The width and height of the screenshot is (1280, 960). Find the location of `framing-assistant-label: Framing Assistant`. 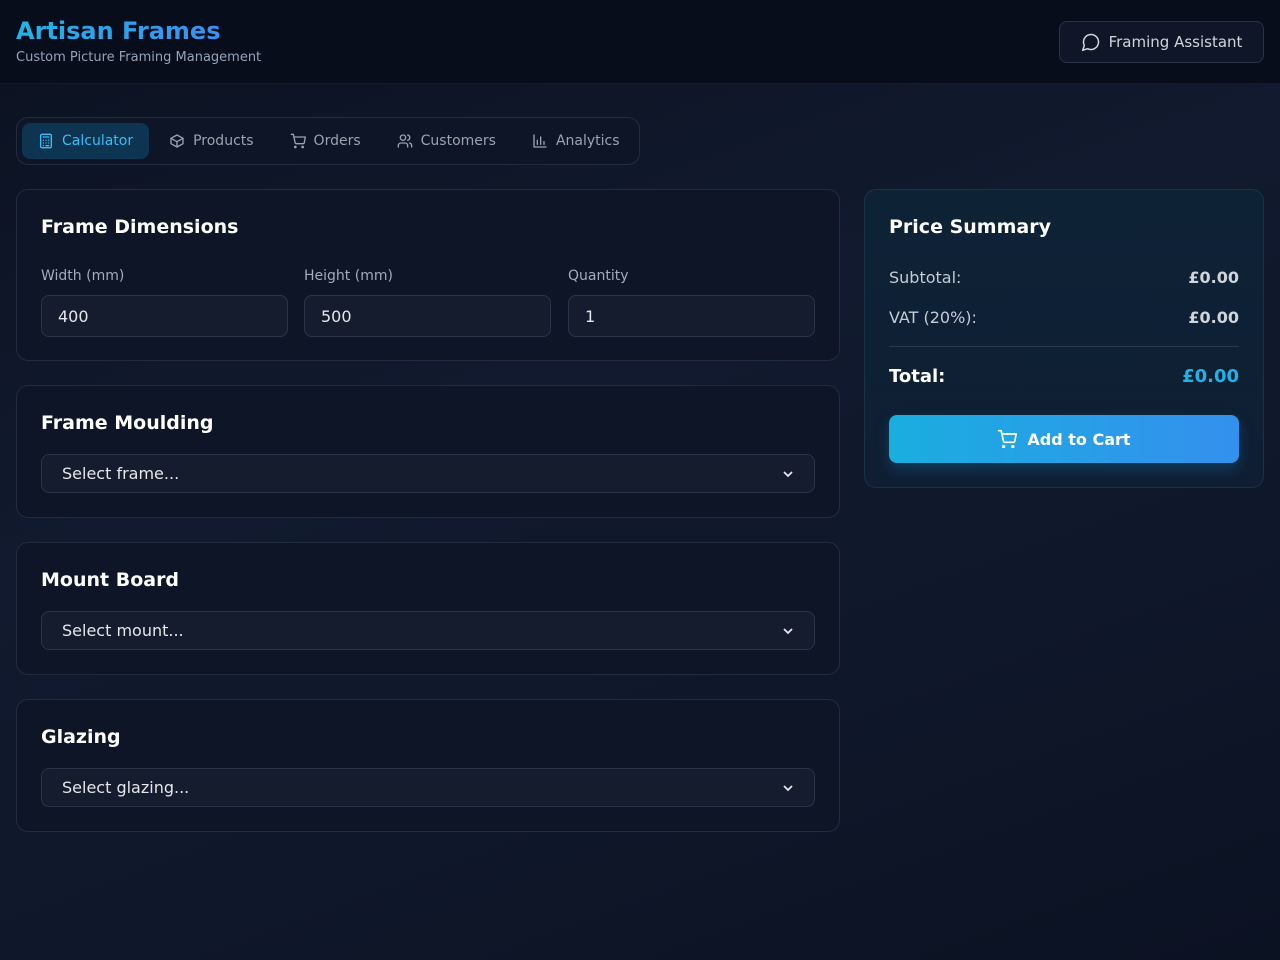

framing-assistant-label: Framing Assistant is located at coordinates (1175, 42).